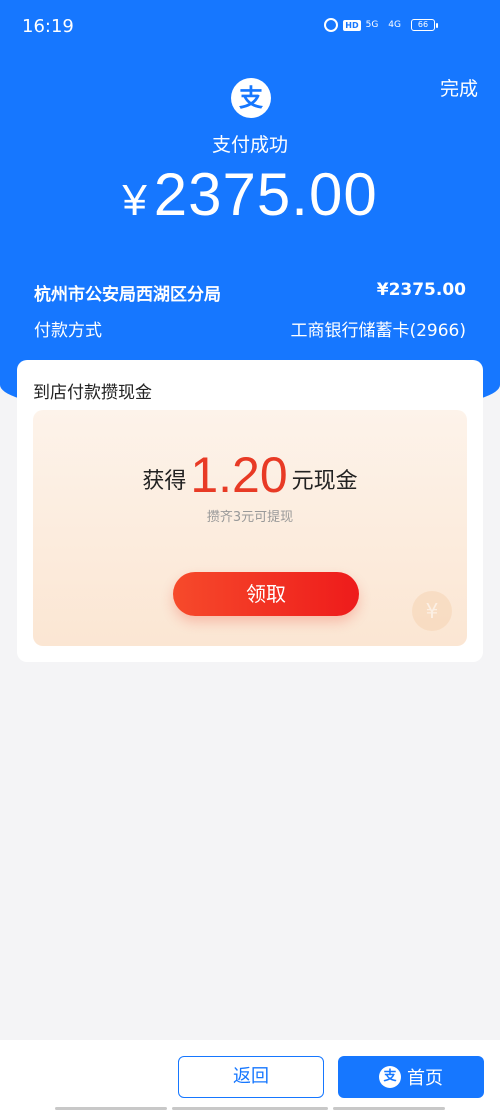 This screenshot has height=1115, width=500. Describe the element at coordinates (265, 194) in the screenshot. I see `amount-value: 2375.00` at that location.